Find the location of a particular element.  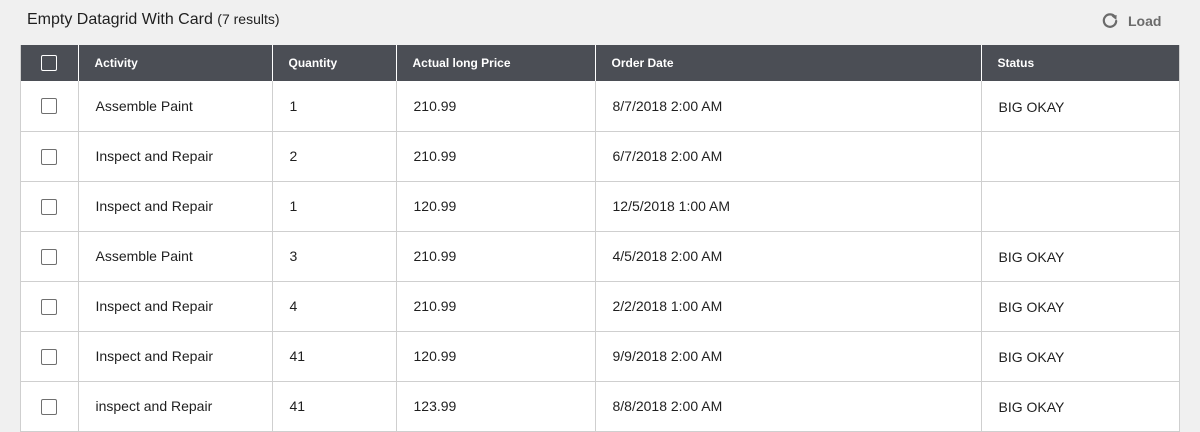

cell-order-date: 8/8/2018 2:00 AM is located at coordinates (788, 406).